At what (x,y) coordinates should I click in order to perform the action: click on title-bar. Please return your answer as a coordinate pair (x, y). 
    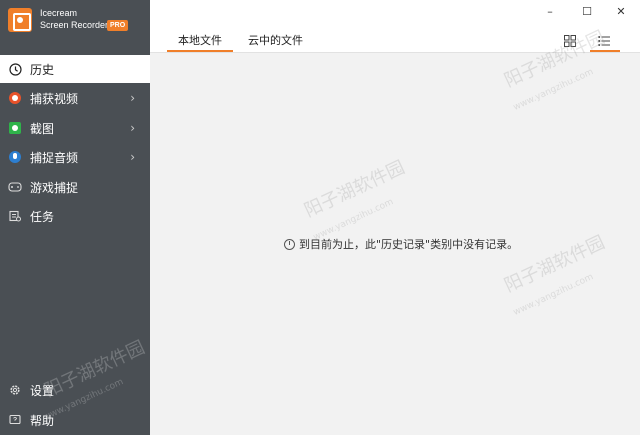
    Looking at the image, I should click on (395, 11).